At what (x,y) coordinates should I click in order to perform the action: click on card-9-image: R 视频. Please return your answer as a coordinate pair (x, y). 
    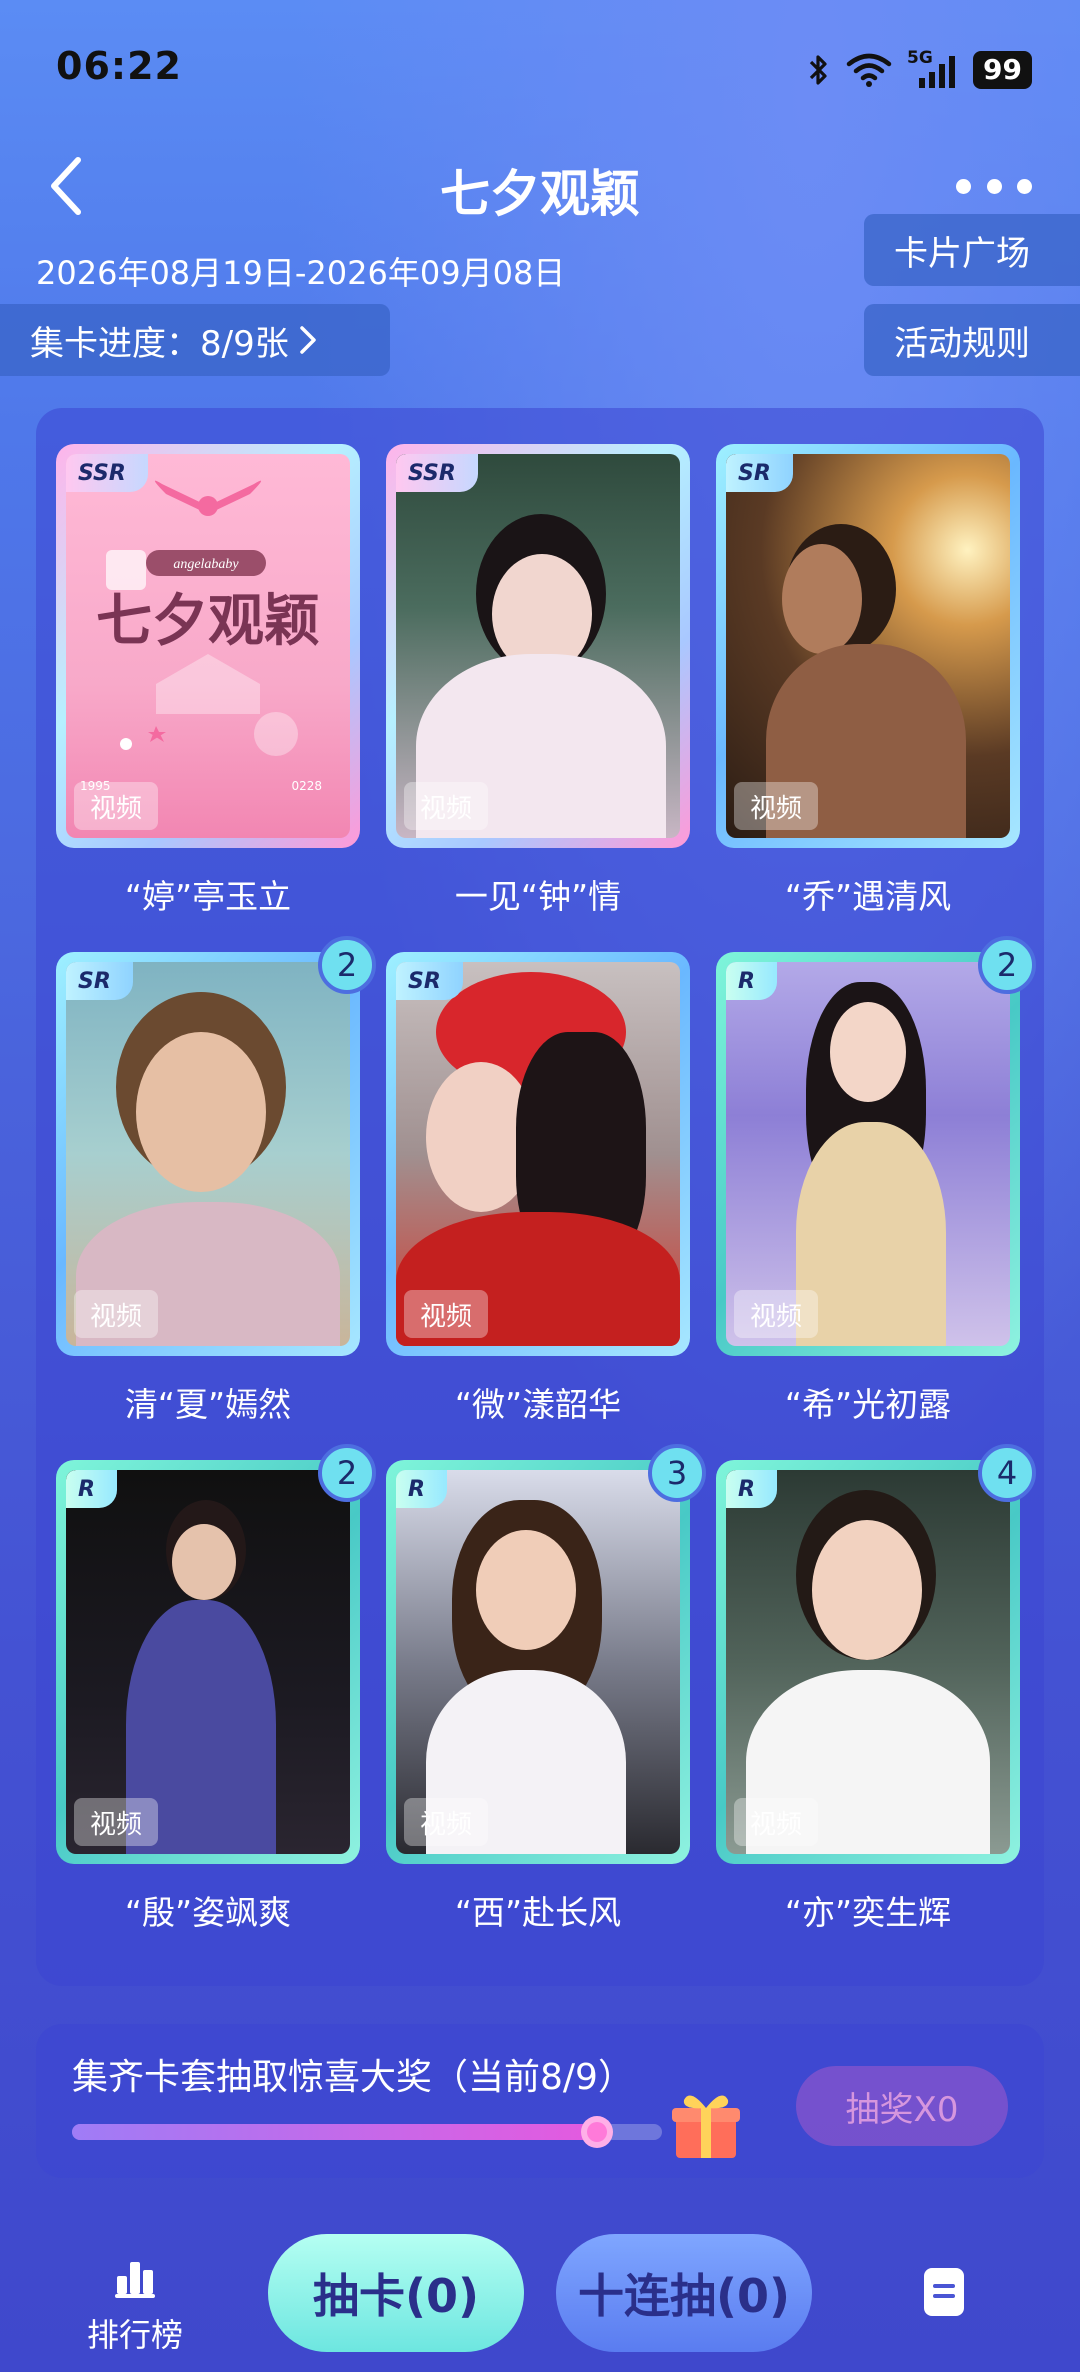
    Looking at the image, I should click on (868, 1662).